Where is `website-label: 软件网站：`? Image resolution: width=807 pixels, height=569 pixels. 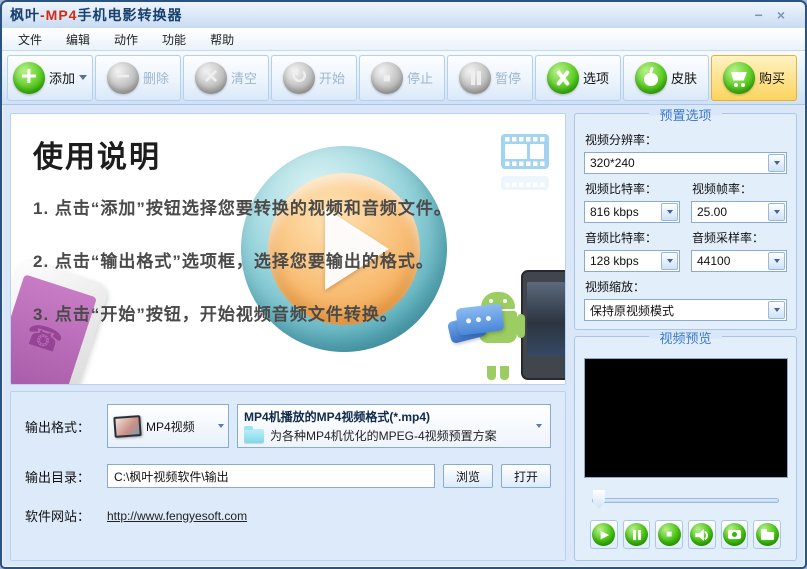
website-label: 软件网站： is located at coordinates (58, 516).